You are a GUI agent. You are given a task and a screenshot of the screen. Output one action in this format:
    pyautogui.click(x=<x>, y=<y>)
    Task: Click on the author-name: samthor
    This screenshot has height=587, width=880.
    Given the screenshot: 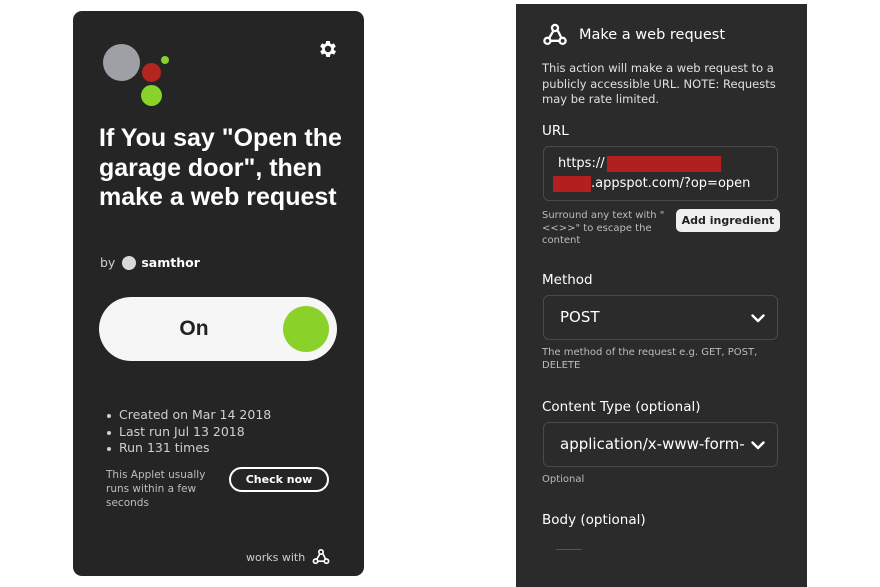 What is the action you would take?
    pyautogui.click(x=170, y=262)
    